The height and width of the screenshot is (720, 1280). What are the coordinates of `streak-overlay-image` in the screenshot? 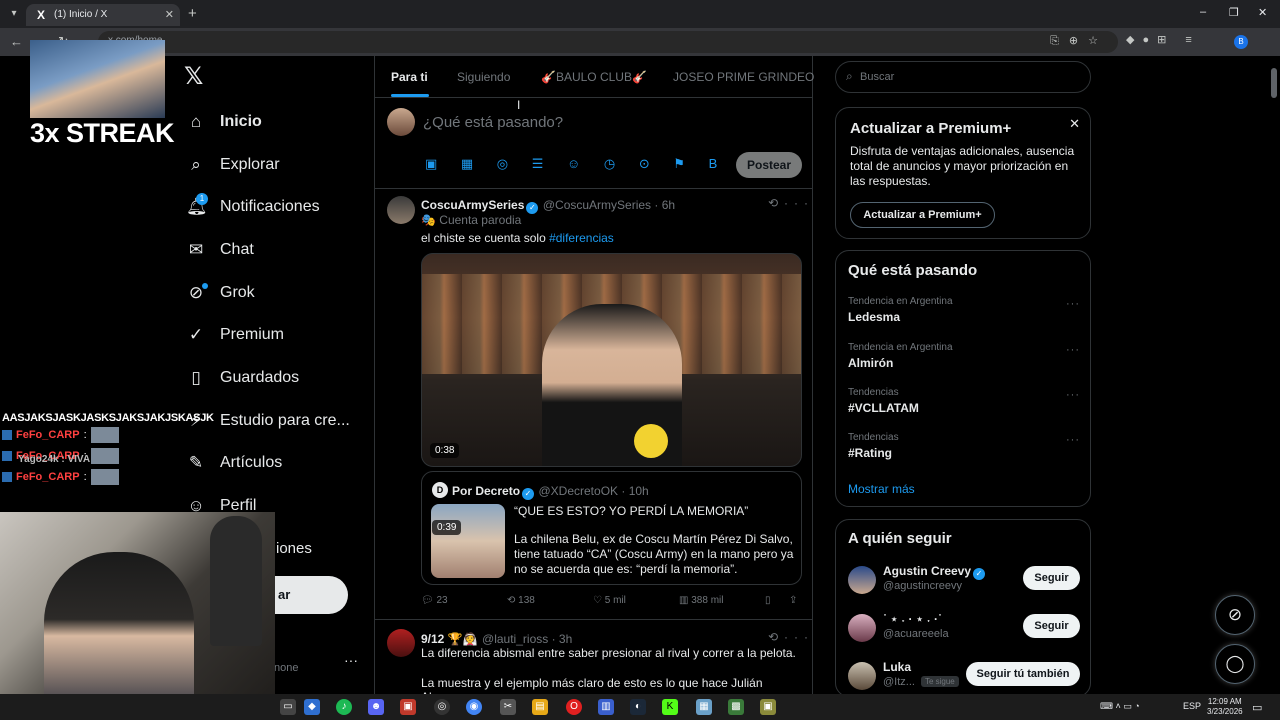 It's located at (97, 79).